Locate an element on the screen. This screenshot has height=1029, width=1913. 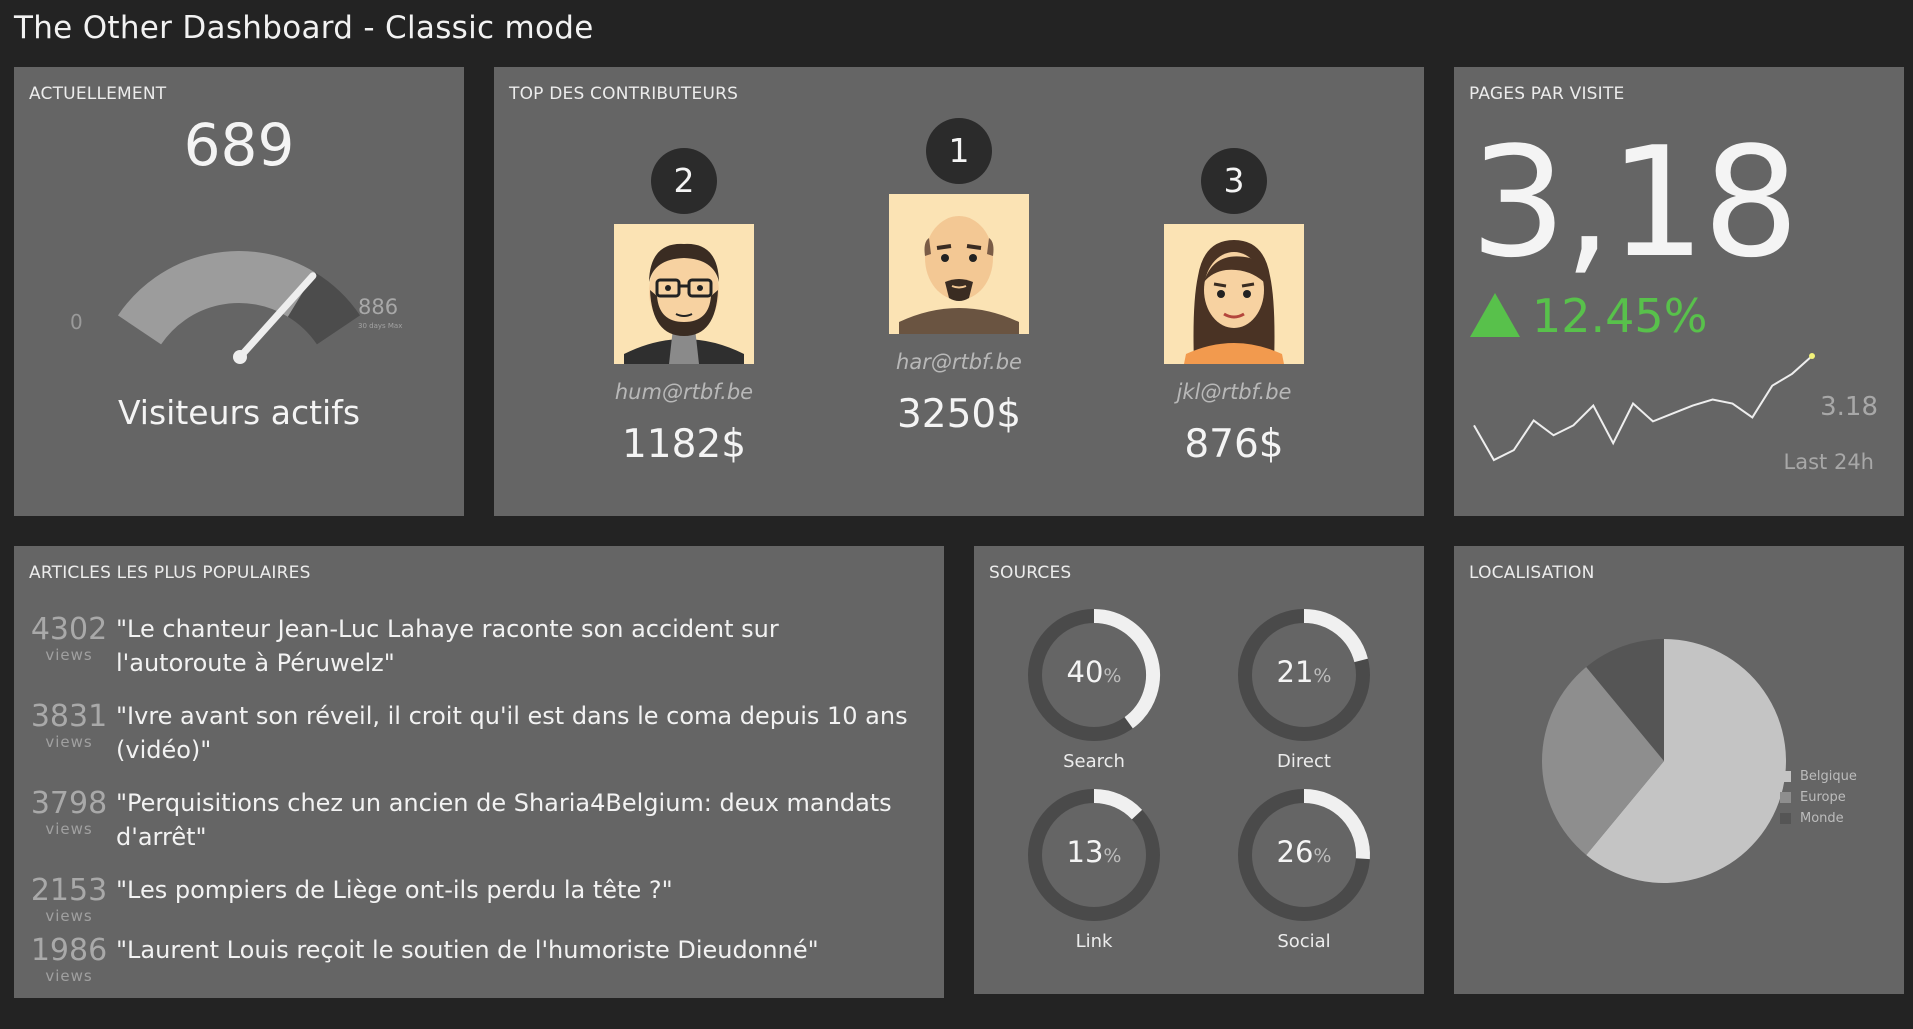
source-link: 13% Link is located at coordinates (1094, 872).